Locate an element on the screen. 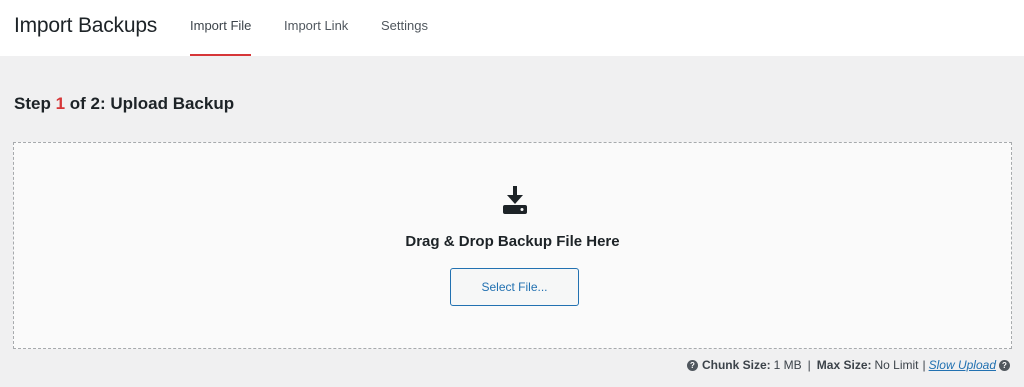  step-prefix: Step is located at coordinates (35, 103).